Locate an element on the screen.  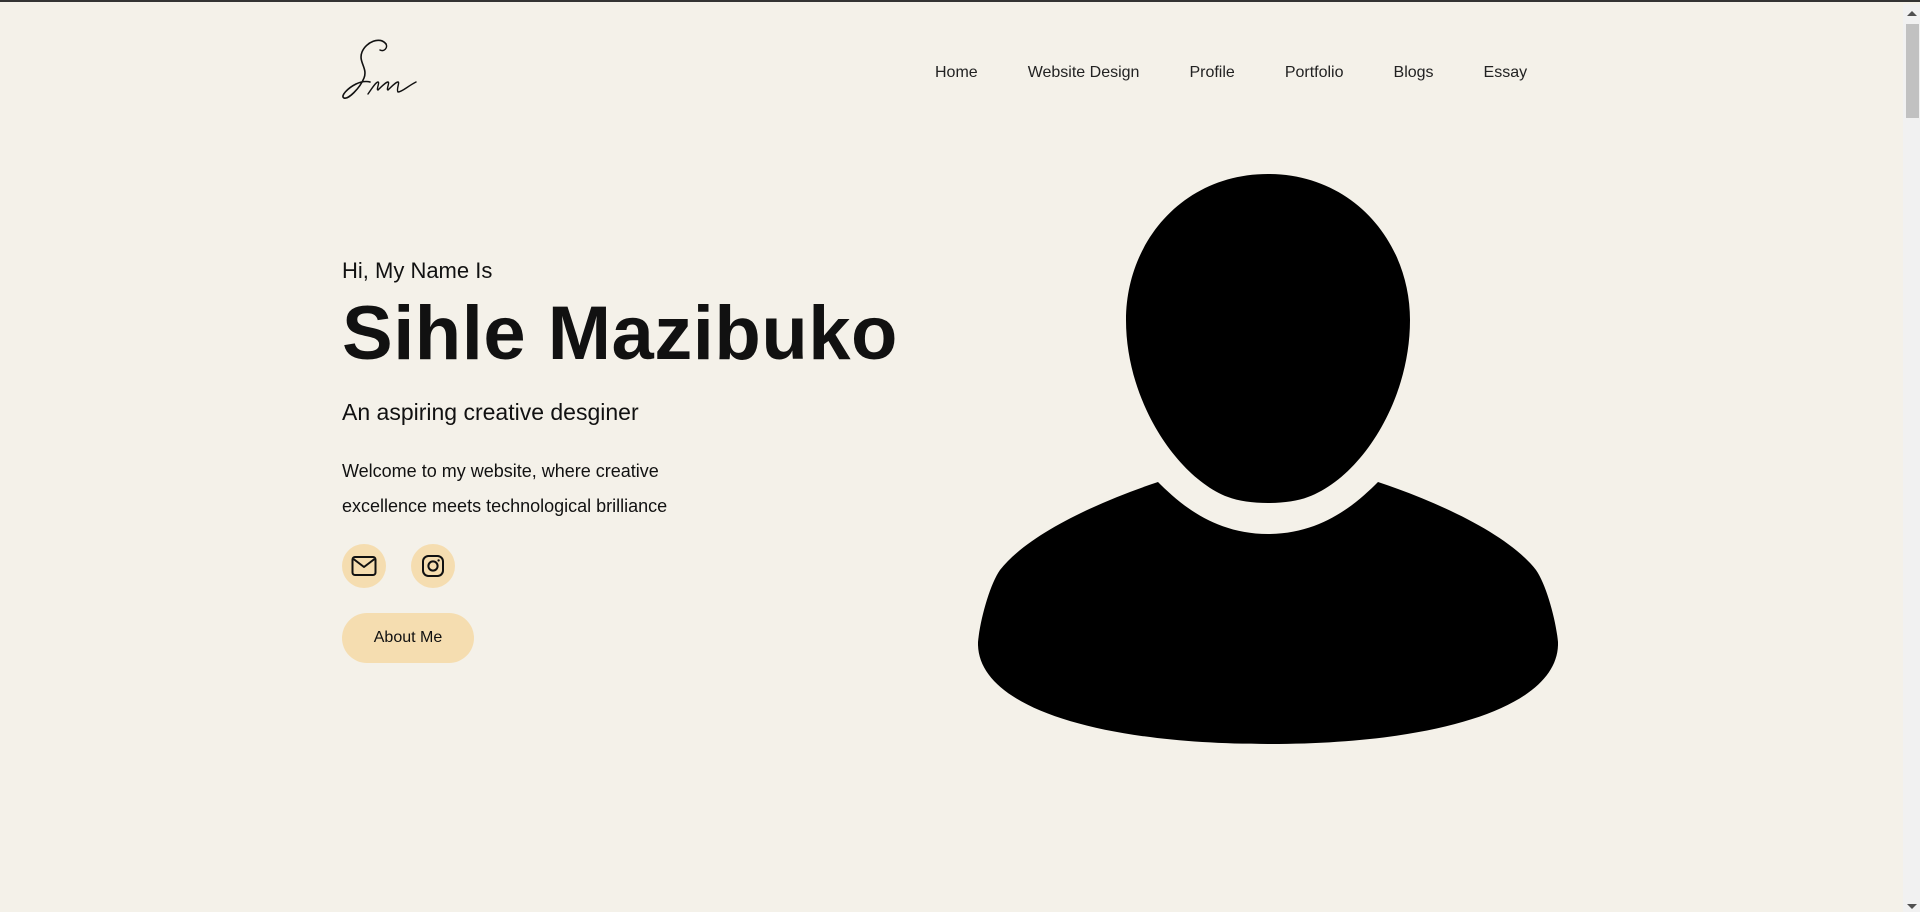
about-me-button: About Me is located at coordinates (408, 638).